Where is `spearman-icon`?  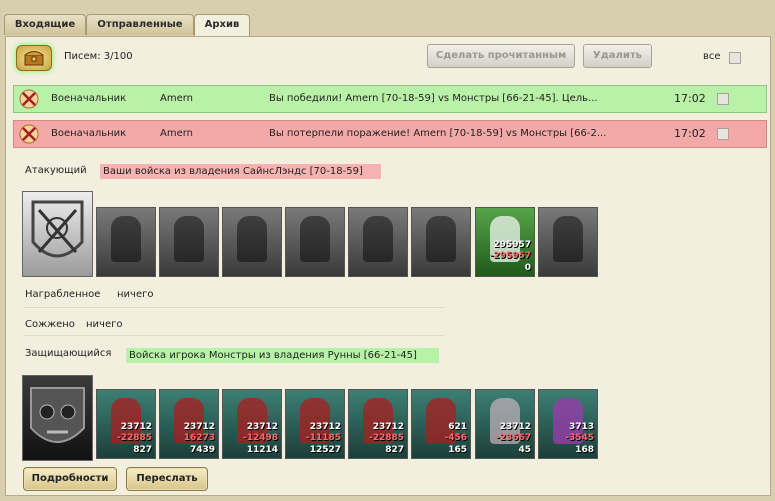
spearman-icon is located at coordinates (252, 239).